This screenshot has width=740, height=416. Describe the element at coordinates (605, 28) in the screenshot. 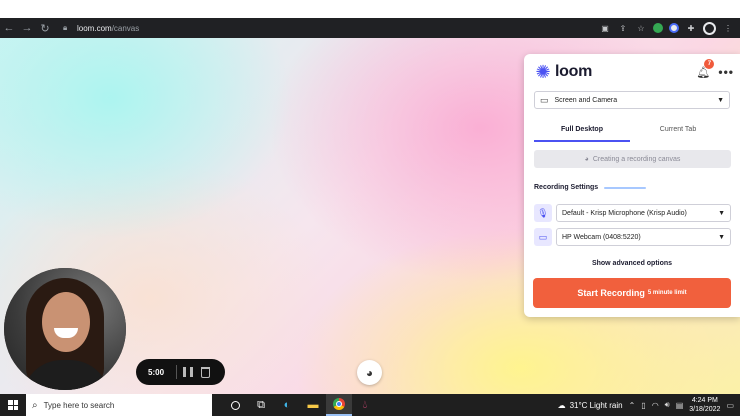

I see `camera-icon: ▣` at that location.